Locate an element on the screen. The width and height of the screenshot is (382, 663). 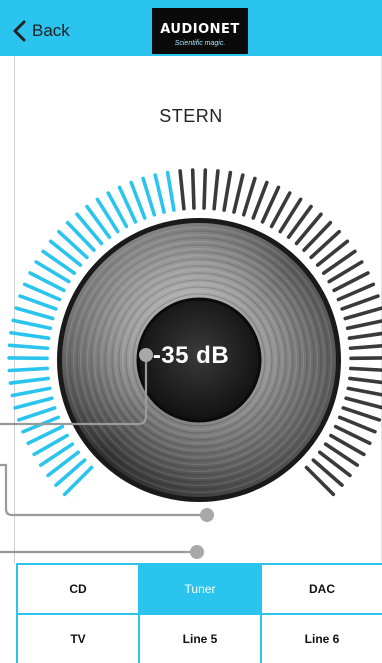
brand-logo: AUDIONET Scientific magic. is located at coordinates (200, 31).